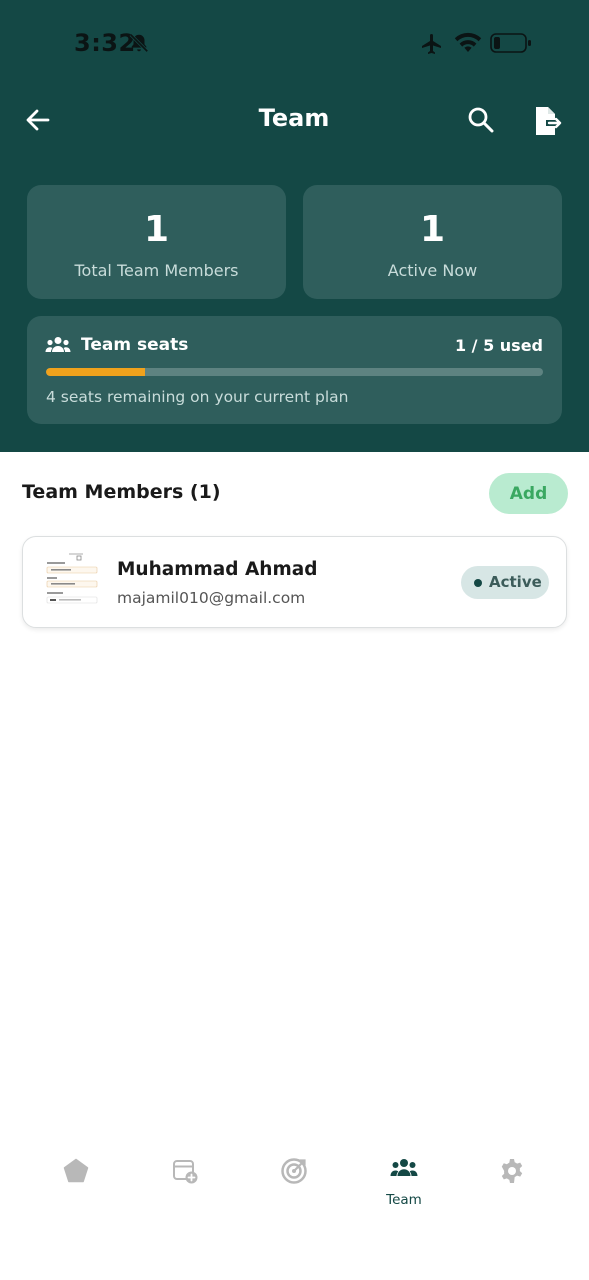 Image resolution: width=589 pixels, height=1280 pixels. Describe the element at coordinates (294, 1171) in the screenshot. I see `target-icon` at that location.